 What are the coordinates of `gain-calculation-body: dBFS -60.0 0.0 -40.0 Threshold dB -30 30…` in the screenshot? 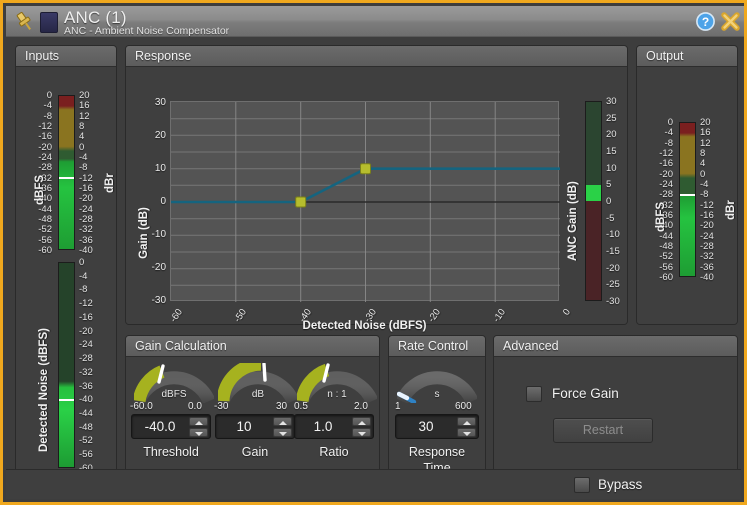 It's located at (252, 415).